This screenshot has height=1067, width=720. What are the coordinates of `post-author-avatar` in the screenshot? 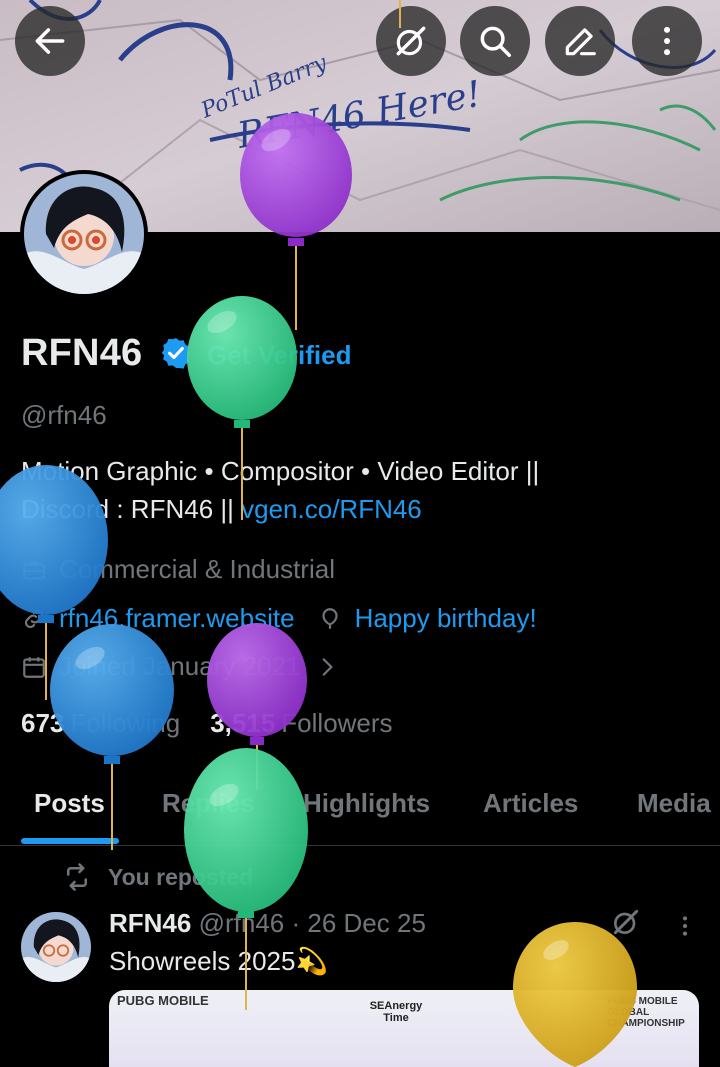 It's located at (56, 947).